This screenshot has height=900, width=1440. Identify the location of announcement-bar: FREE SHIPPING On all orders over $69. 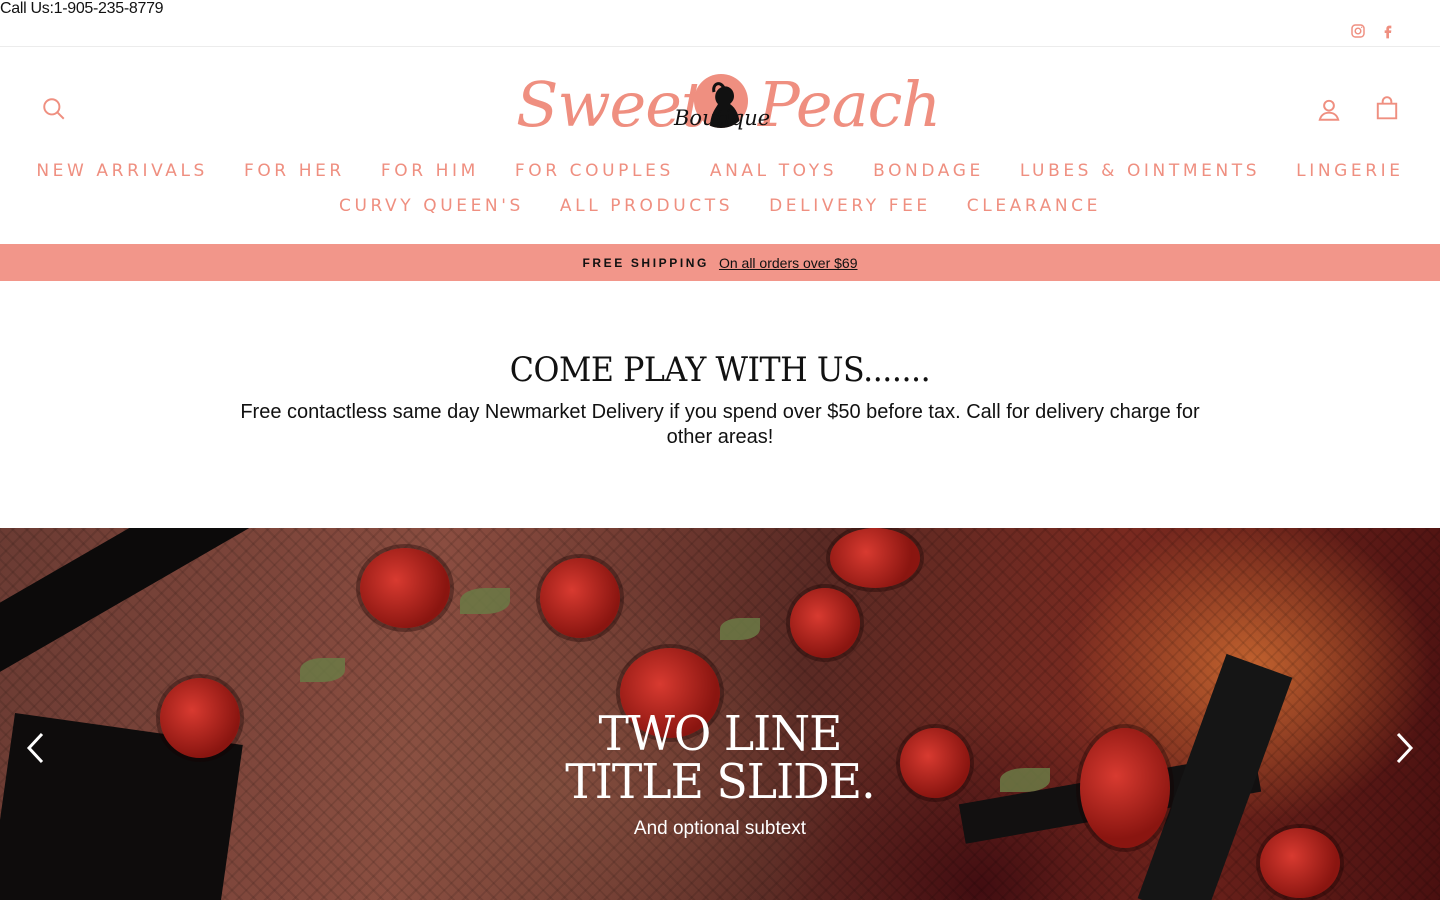
(720, 262).